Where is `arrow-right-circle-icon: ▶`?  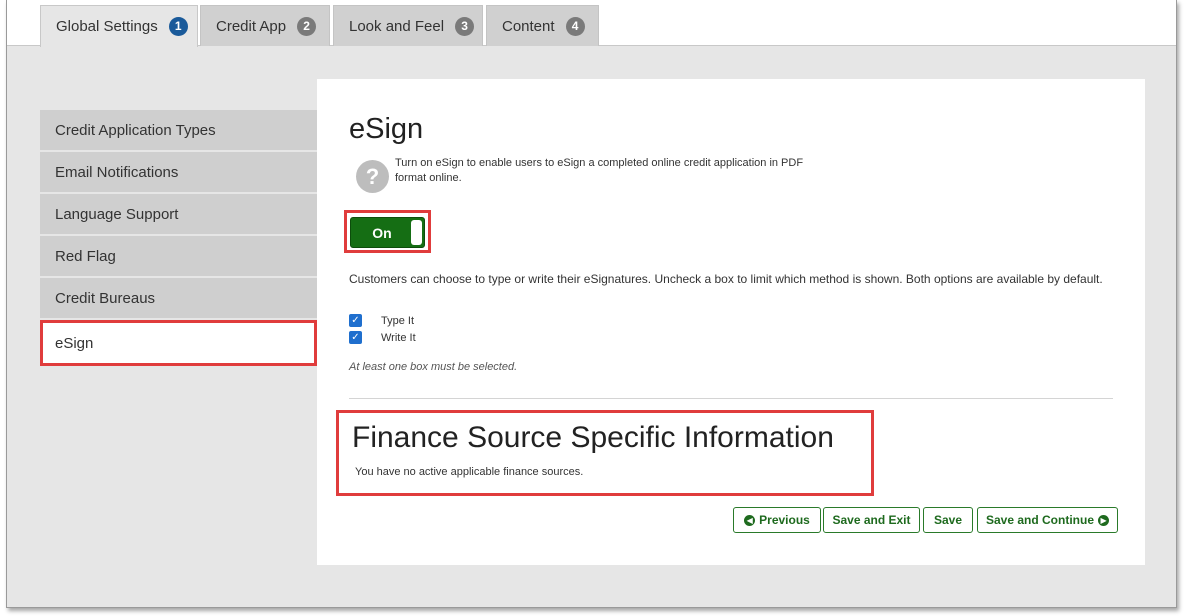 arrow-right-circle-icon: ▶ is located at coordinates (1104, 520).